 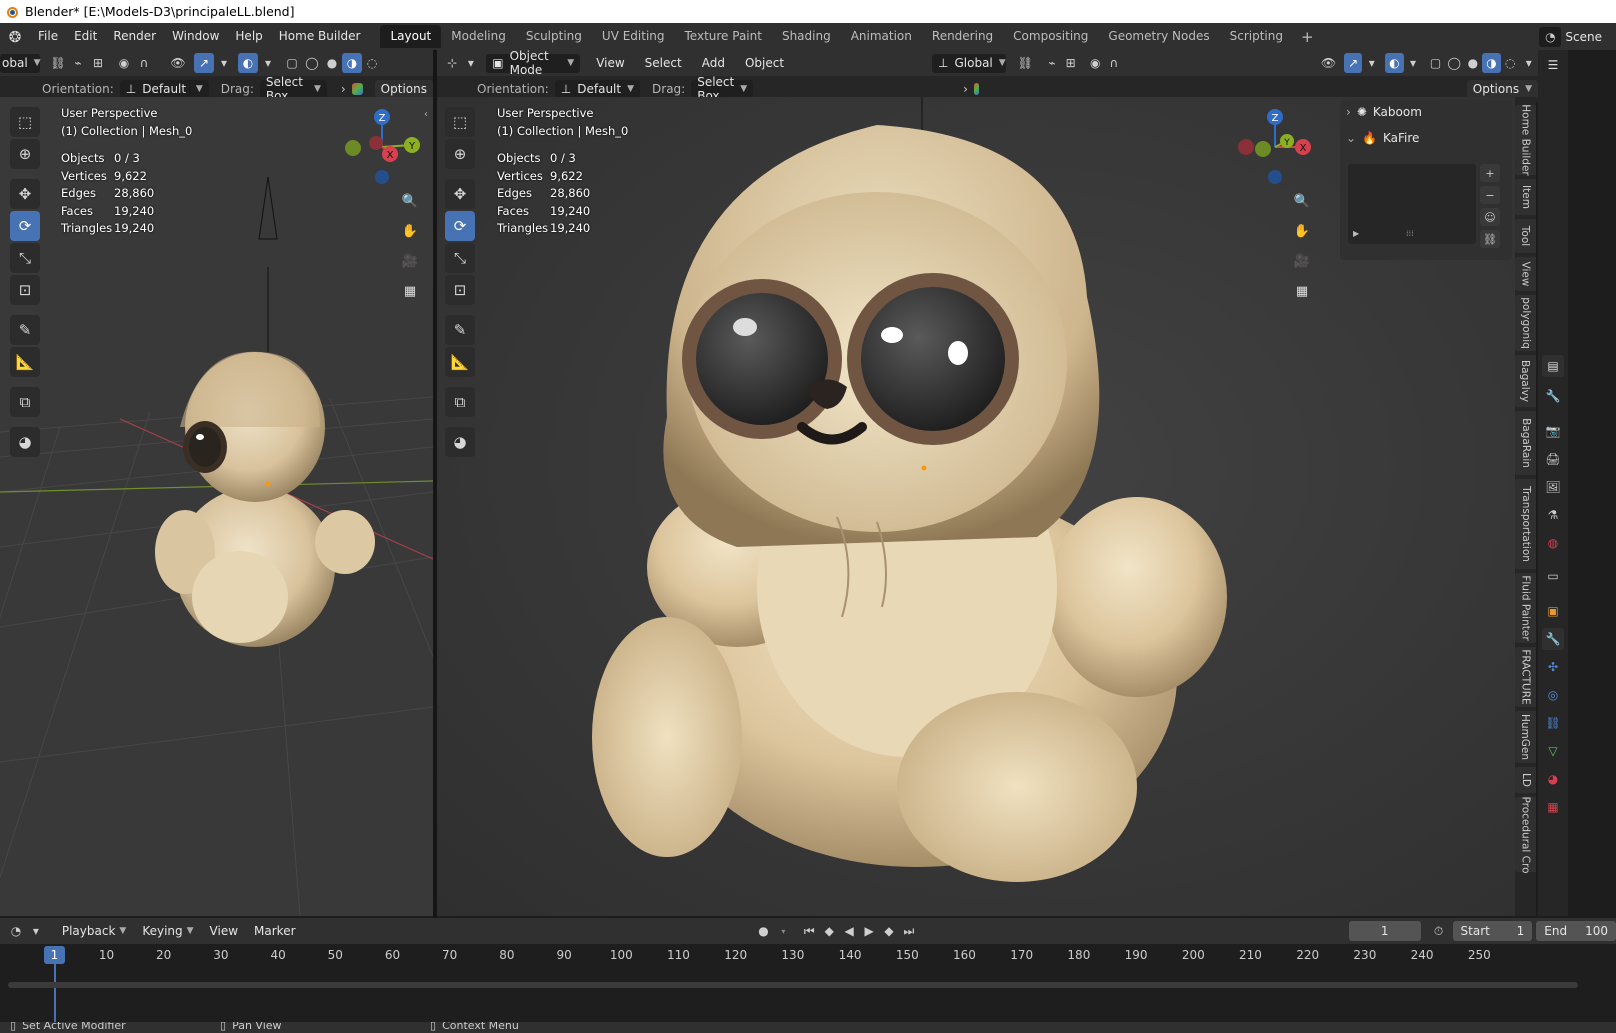 I want to click on measure-tool-icon: 📐, so click(x=25, y=362).